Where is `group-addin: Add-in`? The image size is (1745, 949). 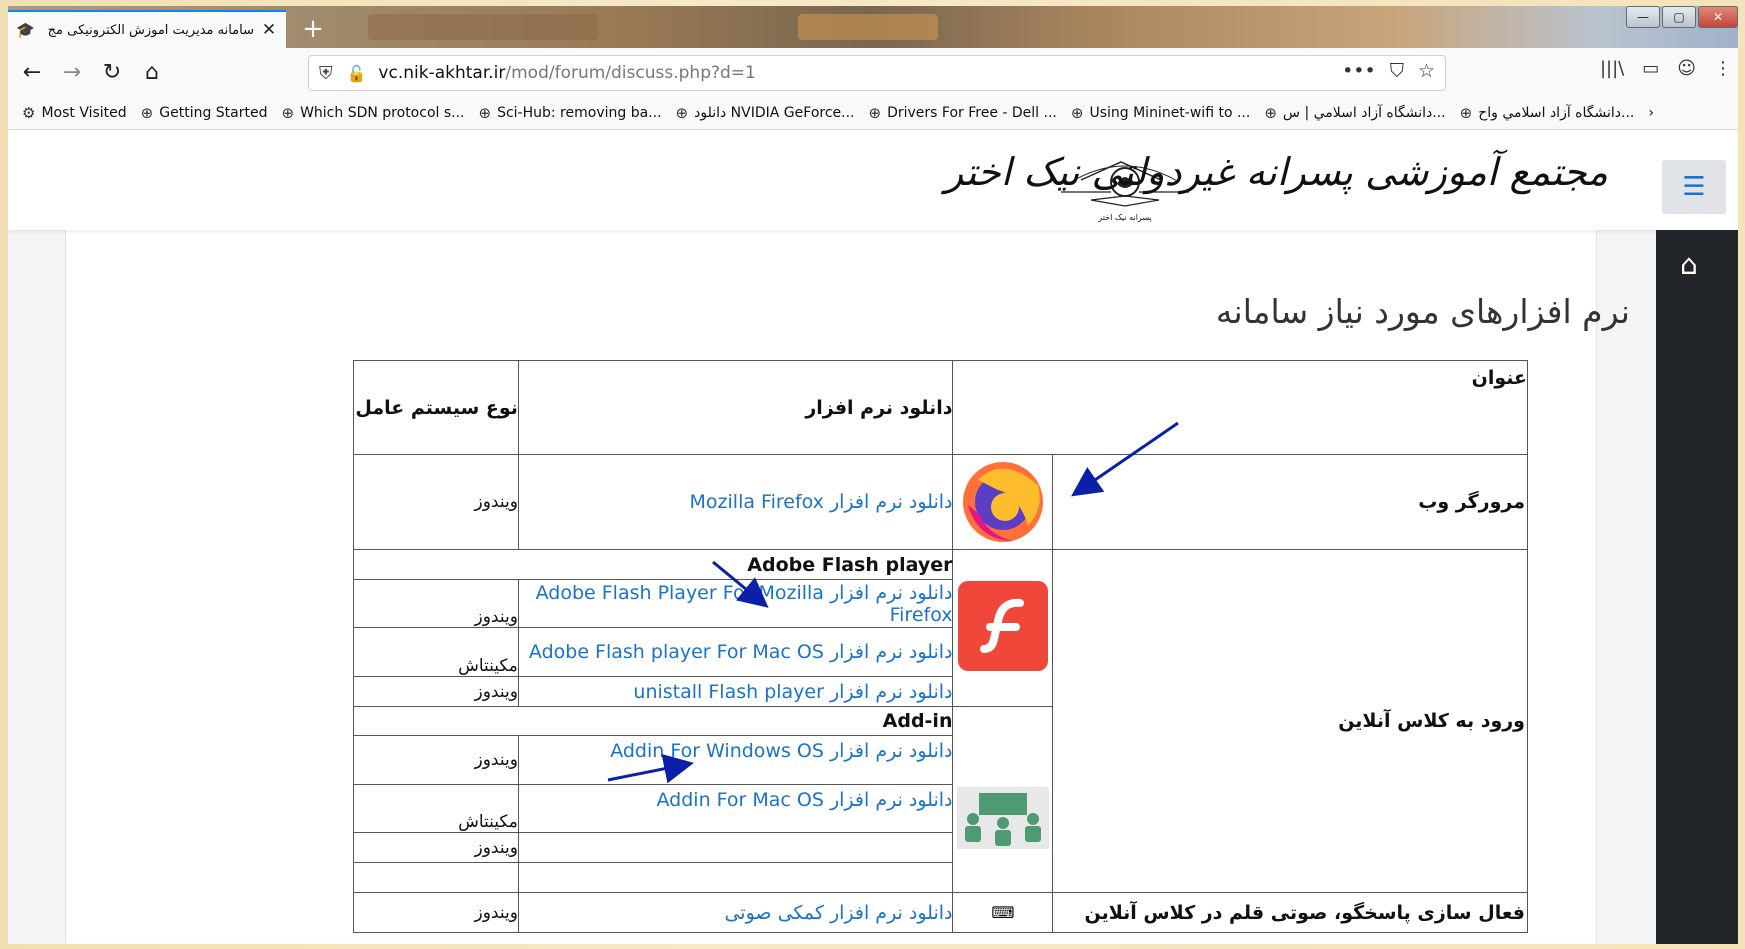
group-addin: Add-in is located at coordinates (653, 721).